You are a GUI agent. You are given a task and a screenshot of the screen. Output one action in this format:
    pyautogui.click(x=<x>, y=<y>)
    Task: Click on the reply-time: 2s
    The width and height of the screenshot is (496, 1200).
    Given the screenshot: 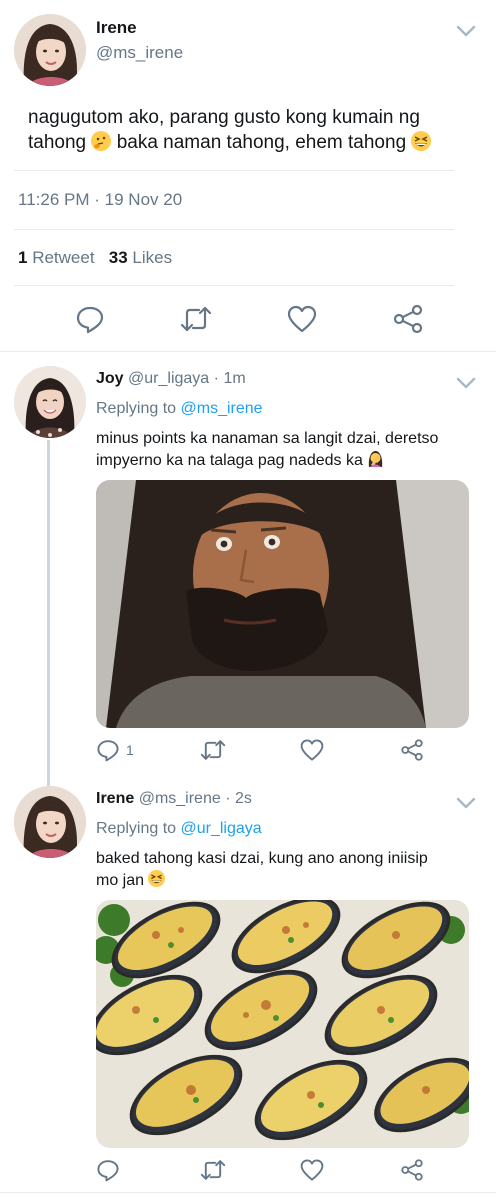 What is the action you would take?
    pyautogui.click(x=243, y=798)
    